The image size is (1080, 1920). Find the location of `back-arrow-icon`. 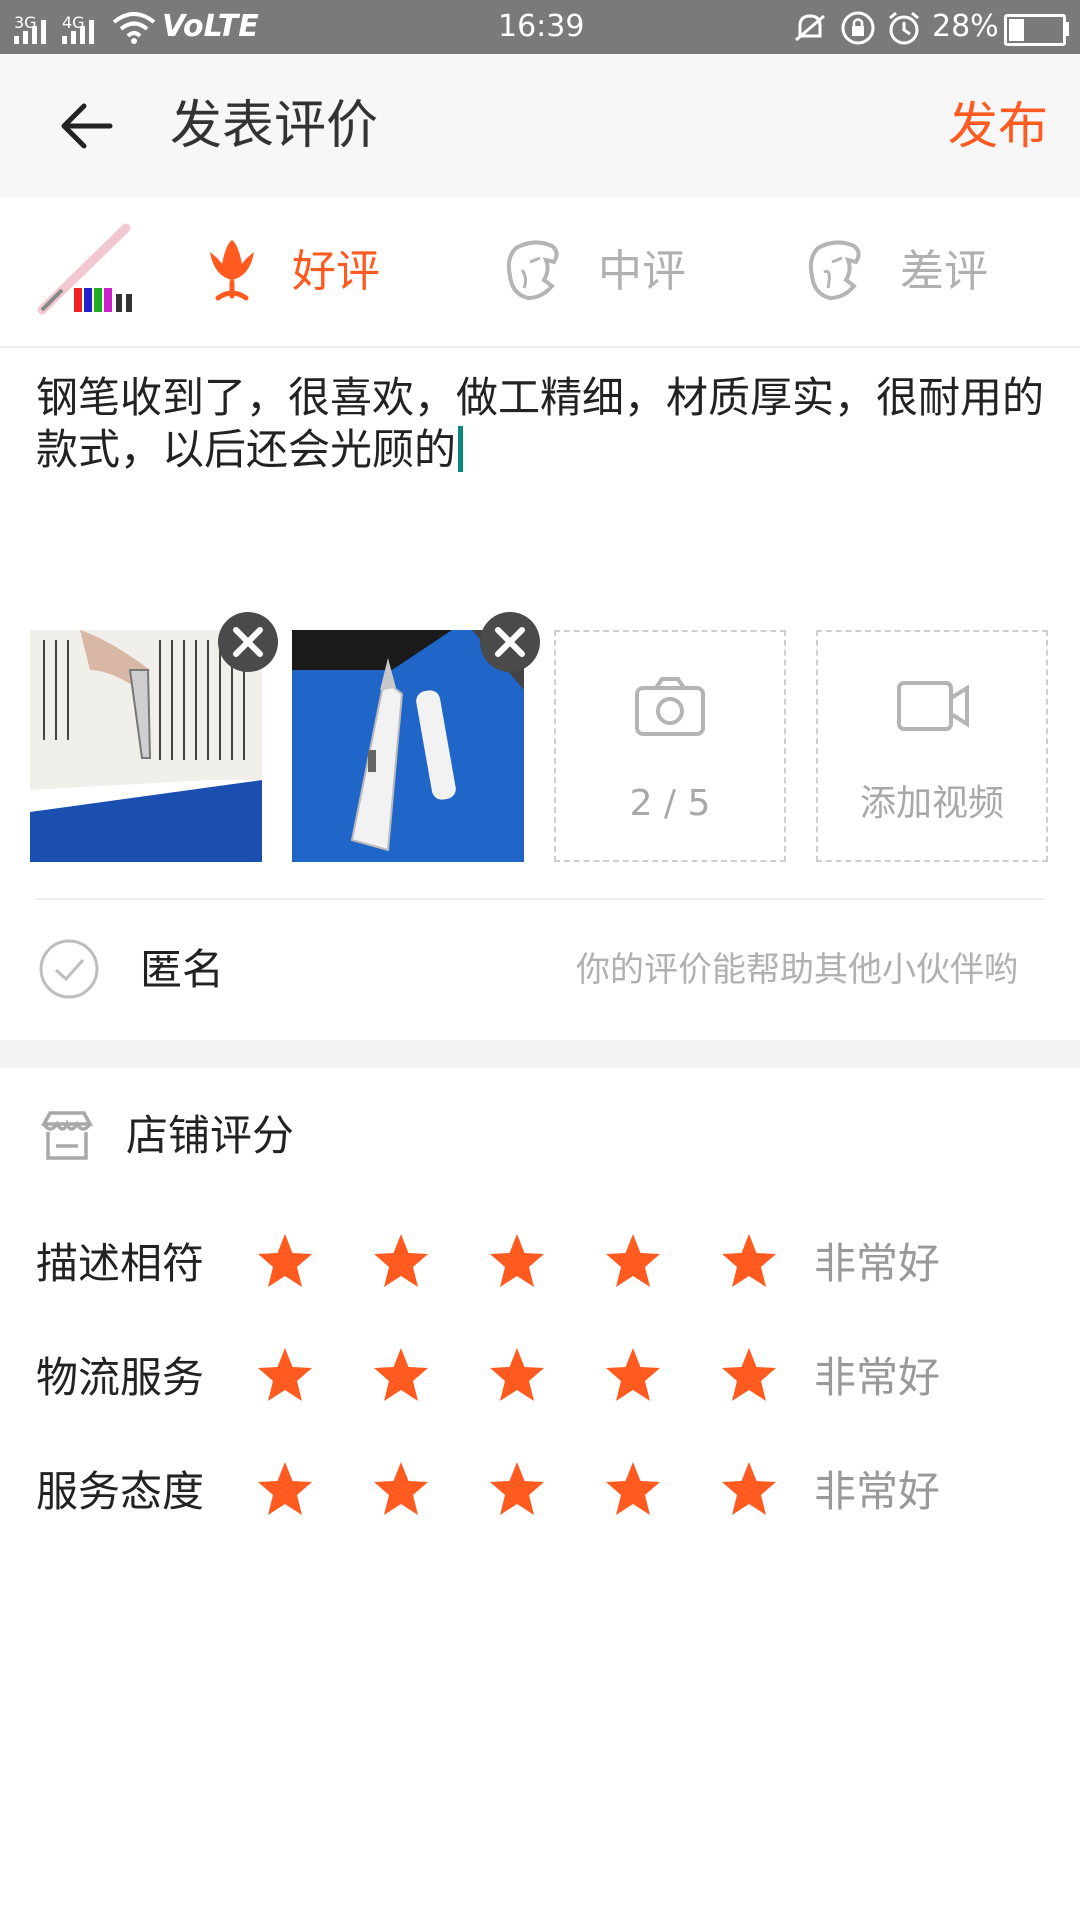

back-arrow-icon is located at coordinates (86, 126).